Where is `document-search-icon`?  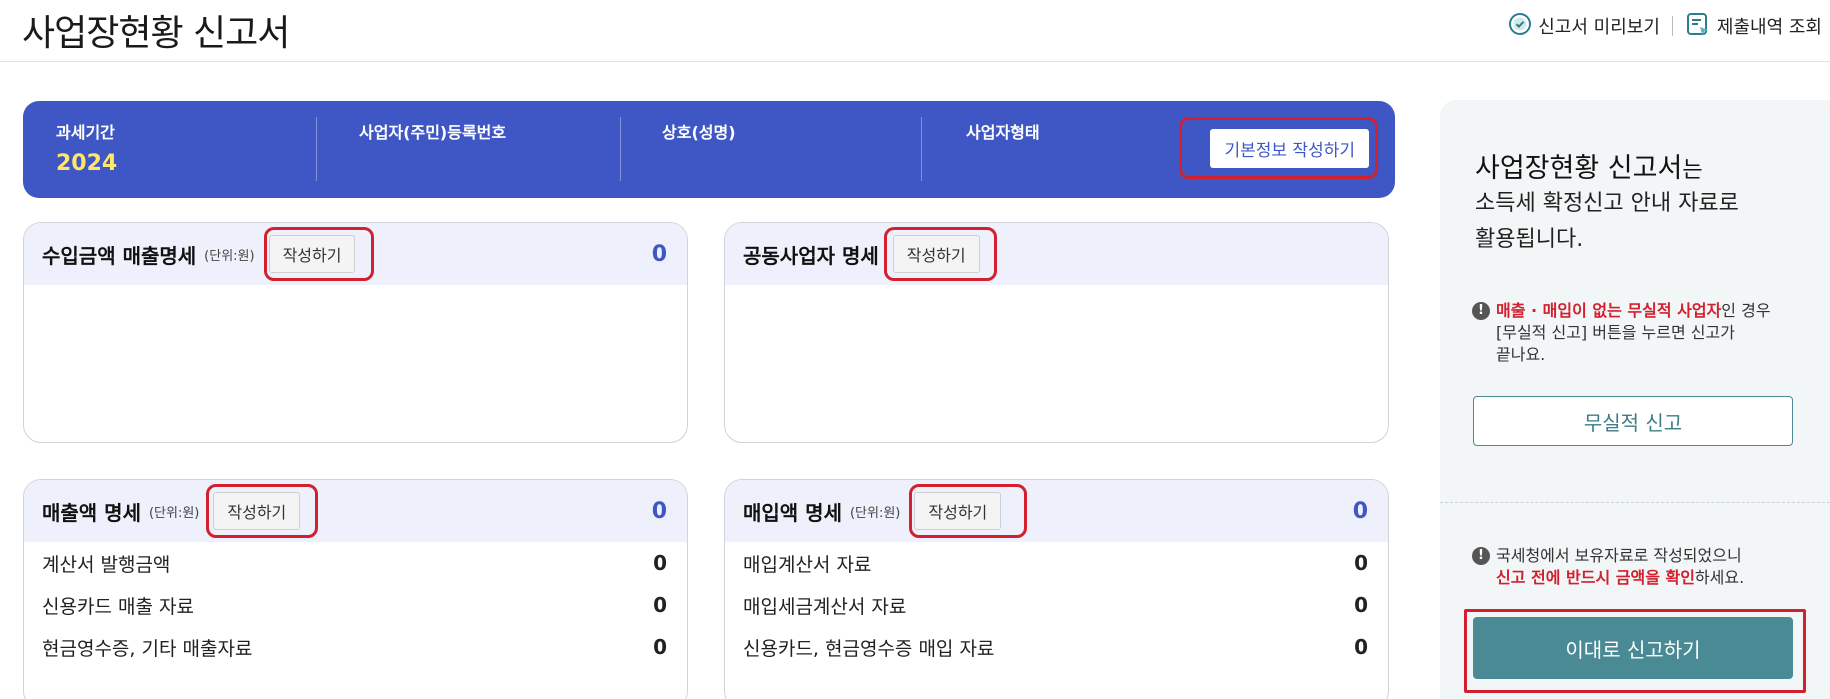
document-search-icon is located at coordinates (1698, 26).